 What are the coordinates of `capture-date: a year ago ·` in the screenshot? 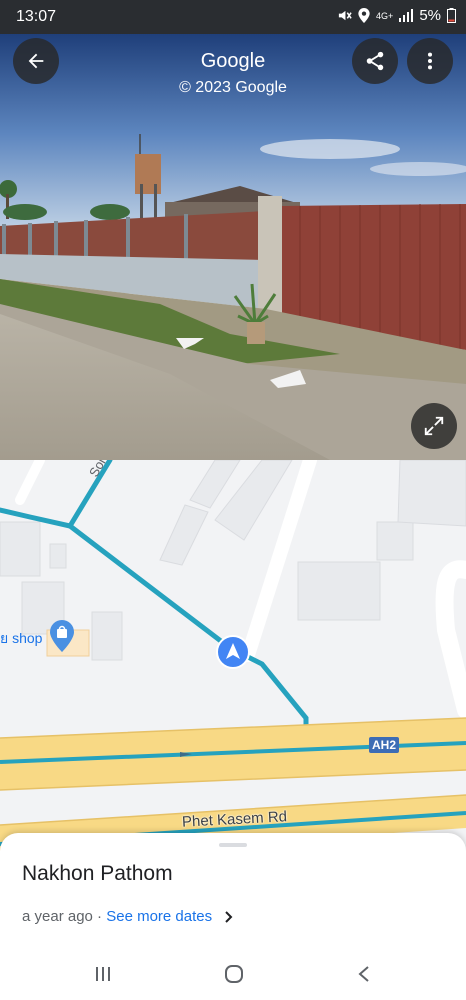 It's located at (64, 916).